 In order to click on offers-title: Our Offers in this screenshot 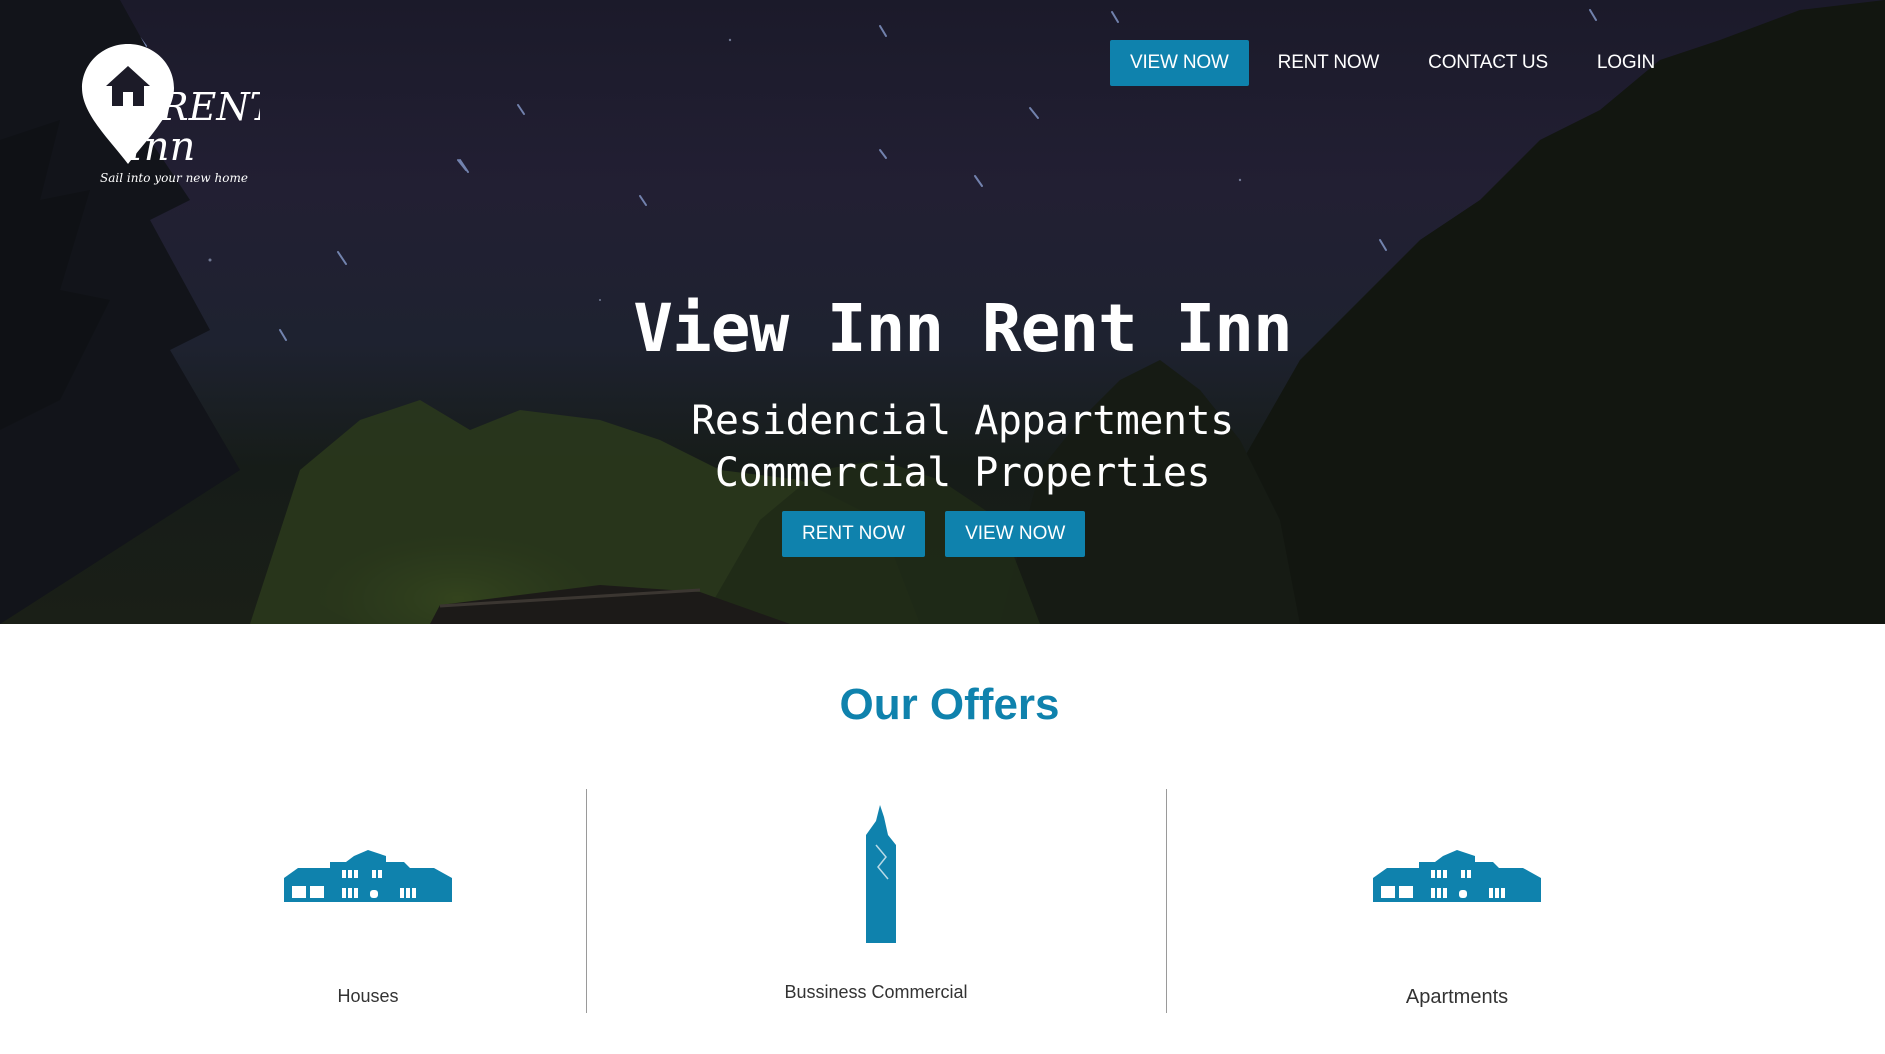, I will do `click(949, 704)`.